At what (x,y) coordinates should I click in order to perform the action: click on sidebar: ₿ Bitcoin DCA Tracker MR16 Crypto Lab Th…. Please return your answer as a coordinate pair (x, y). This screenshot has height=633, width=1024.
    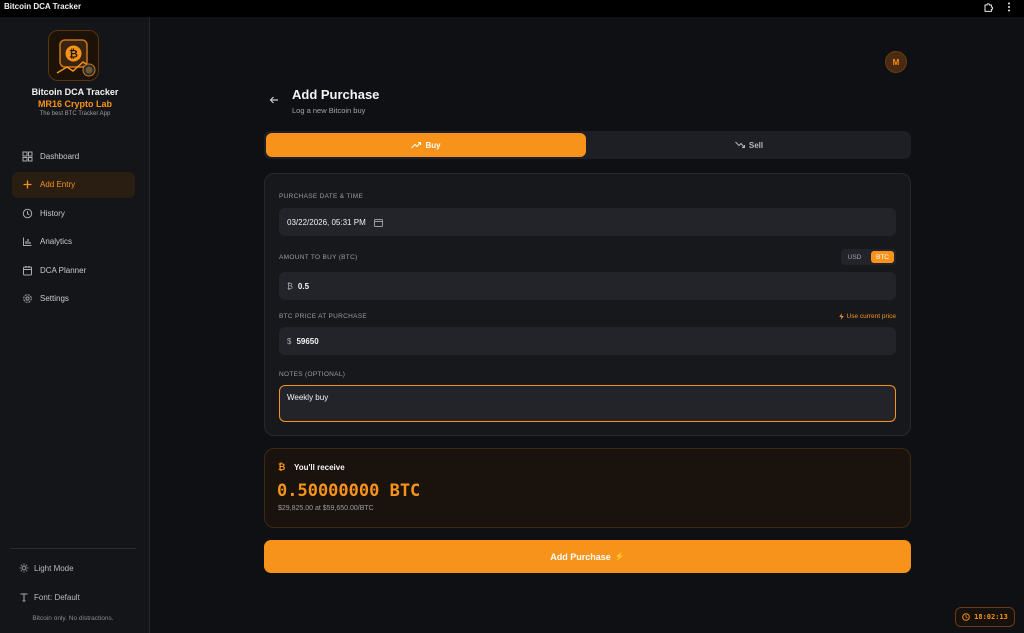
    Looking at the image, I should click on (75, 325).